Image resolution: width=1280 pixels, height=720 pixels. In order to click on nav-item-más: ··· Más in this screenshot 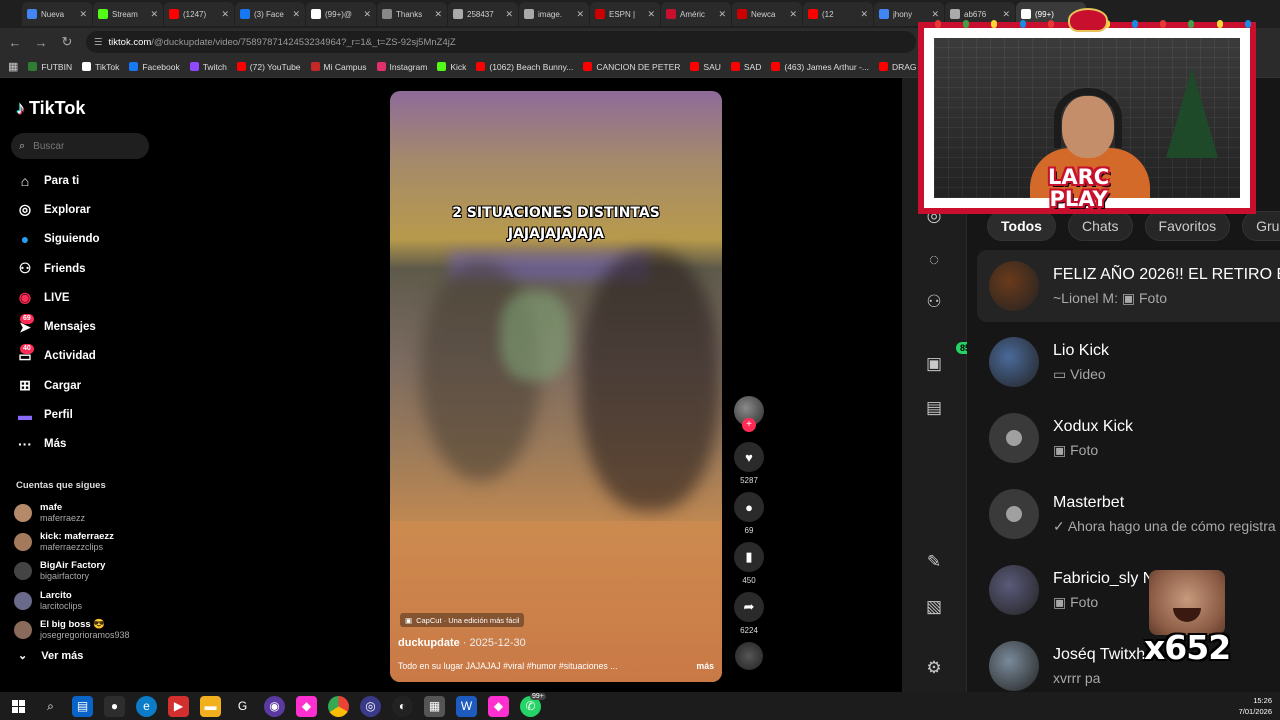, I will do `click(80, 444)`.